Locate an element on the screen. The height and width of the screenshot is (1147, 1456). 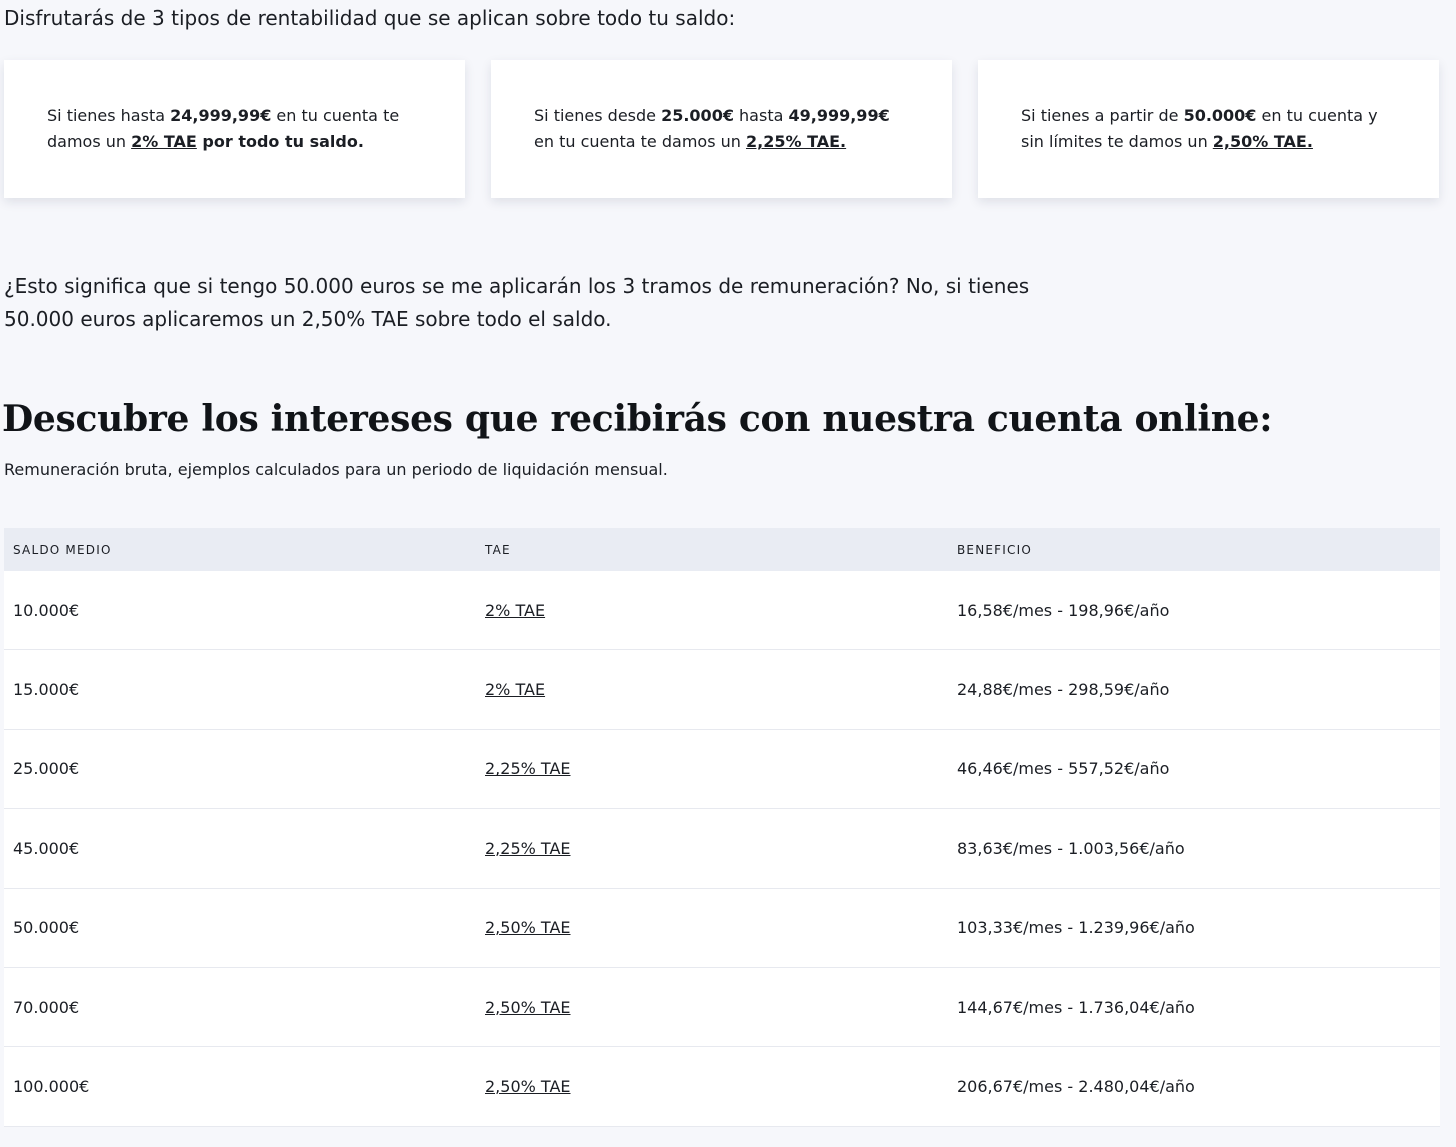
table-row: 10.000€ 2% TAE 16,58€/mes - 198,96€/año is located at coordinates (722, 611).